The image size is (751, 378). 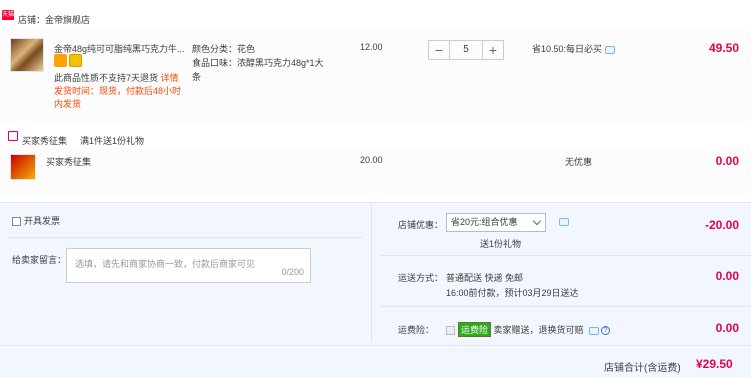 What do you see at coordinates (54, 19) in the screenshot?
I see `shop-name: 店铺：金帝旗舰店` at bounding box center [54, 19].